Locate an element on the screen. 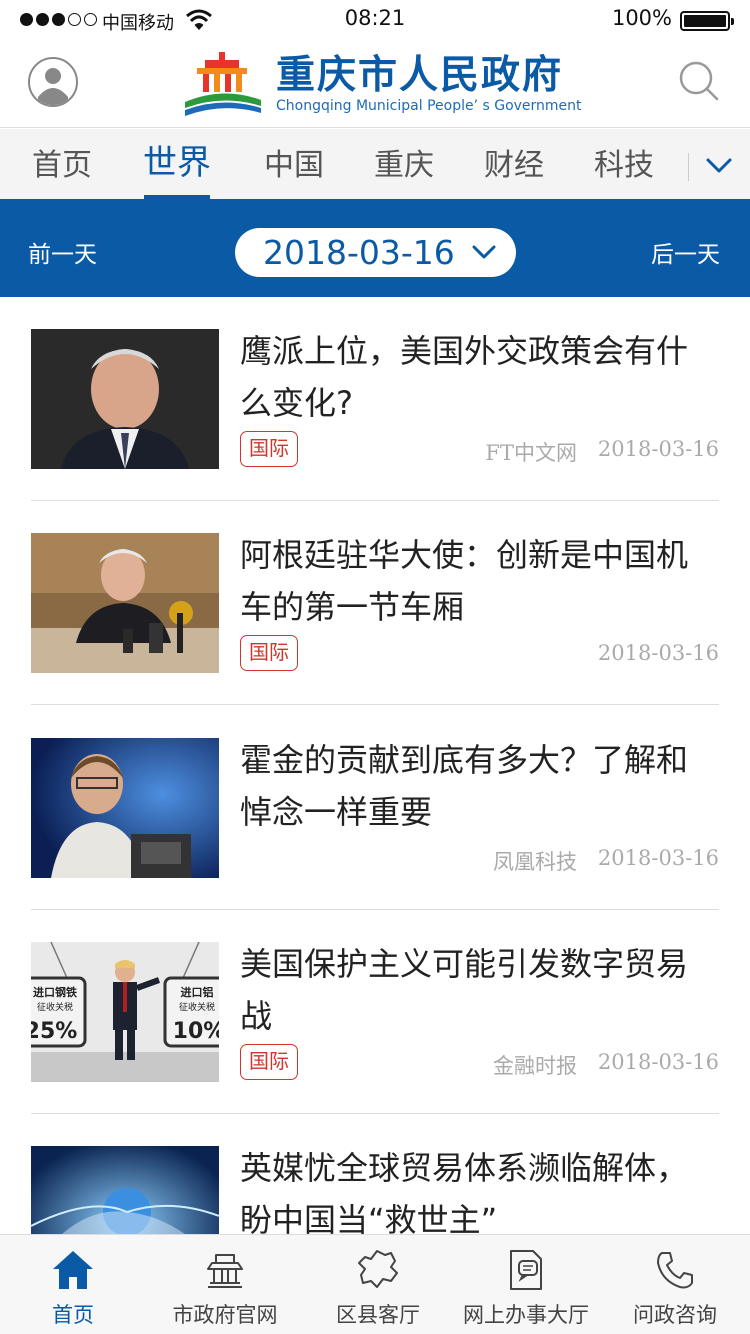 Image resolution: width=750 pixels, height=1334 pixels. news-thumbnail: 进口钢铁 征收关税 25% 进口铝 征收关税 10% is located at coordinates (125, 1012).